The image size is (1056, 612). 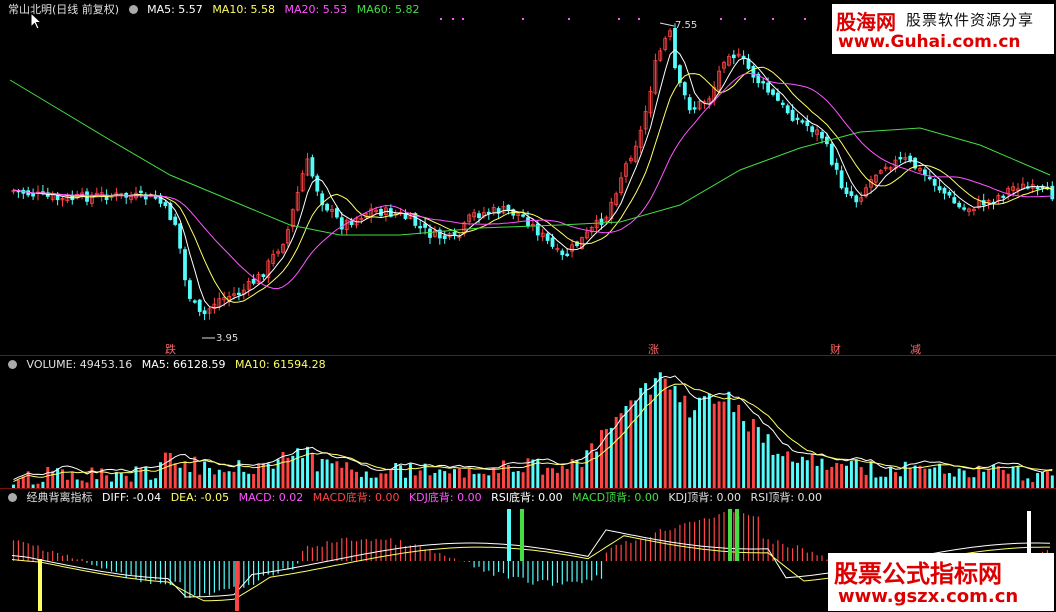 What do you see at coordinates (941, 582) in the screenshot?
I see `bottom-watermark: 股票公式指标网 www.gszx.com.cn` at bounding box center [941, 582].